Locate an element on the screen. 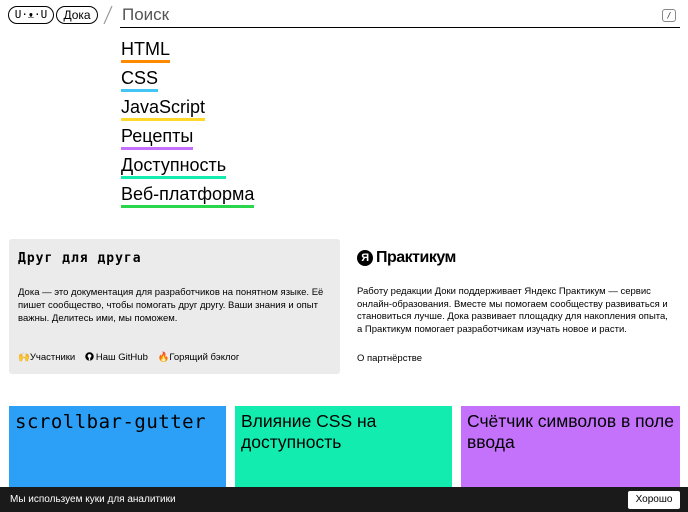 This screenshot has width=688, height=512. backlog-link: 🔥Горящий бэклог is located at coordinates (199, 357).